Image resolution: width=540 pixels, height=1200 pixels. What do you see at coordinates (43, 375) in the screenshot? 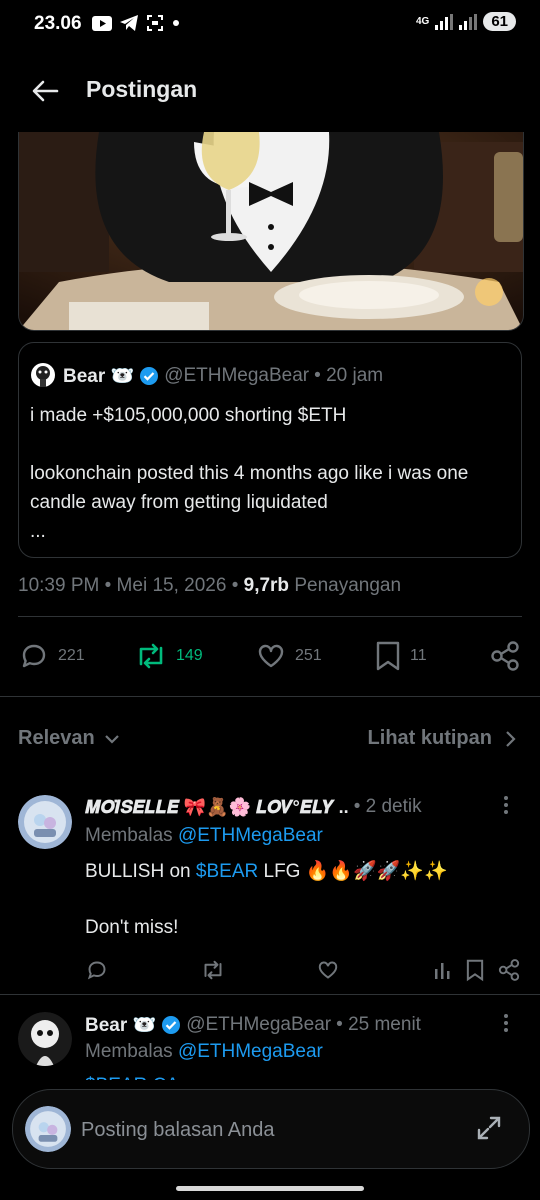
I see `quoted-avatar` at bounding box center [43, 375].